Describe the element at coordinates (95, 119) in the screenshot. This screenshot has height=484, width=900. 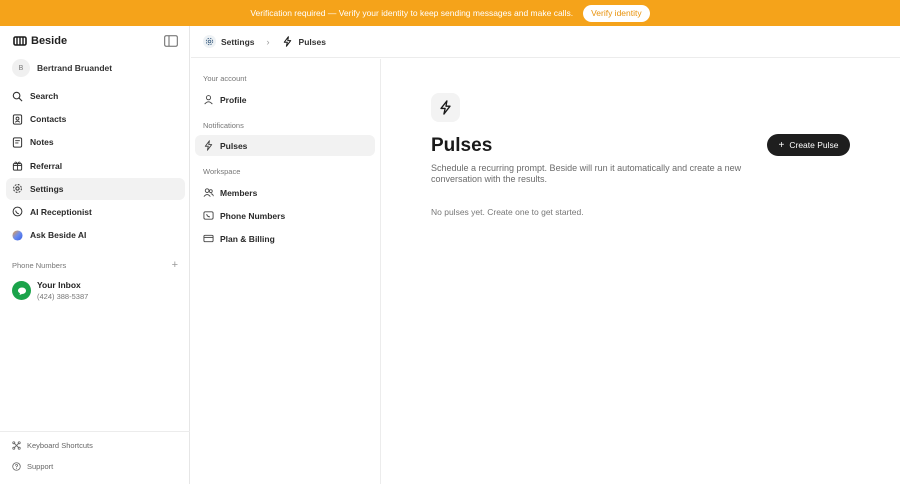
I see `nav-item-contacts: Contacts` at that location.